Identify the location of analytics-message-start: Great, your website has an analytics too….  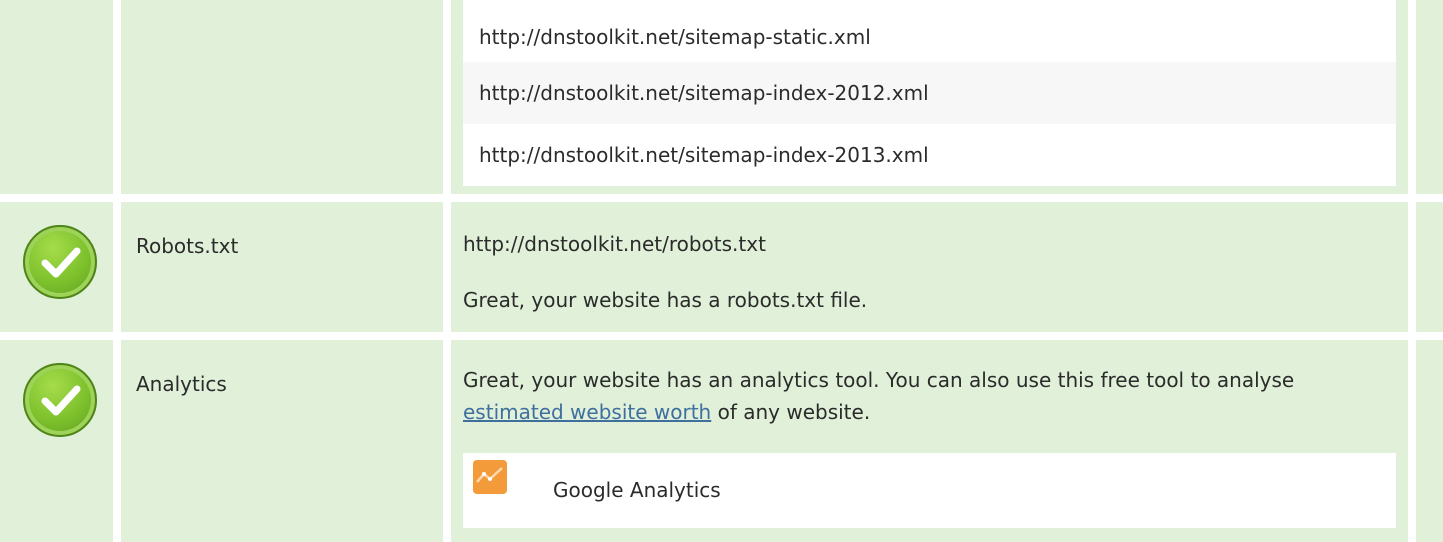
(879, 380).